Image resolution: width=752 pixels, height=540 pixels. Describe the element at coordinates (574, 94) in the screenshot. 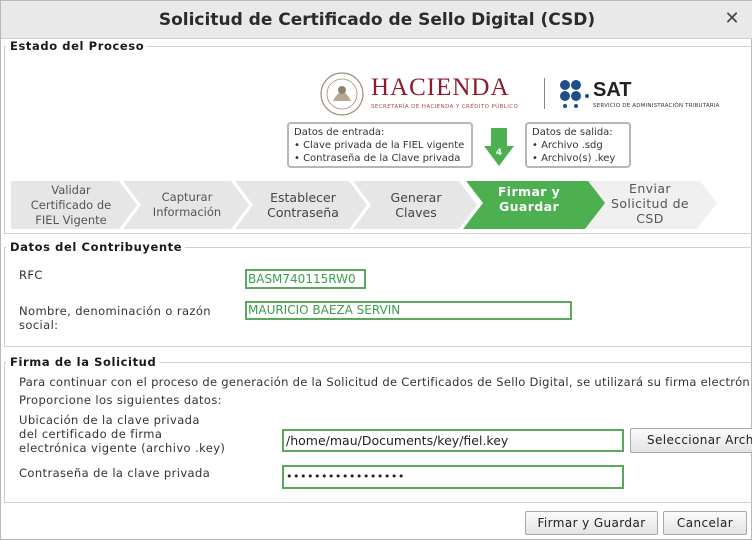

I see `sat-dots-icon` at that location.